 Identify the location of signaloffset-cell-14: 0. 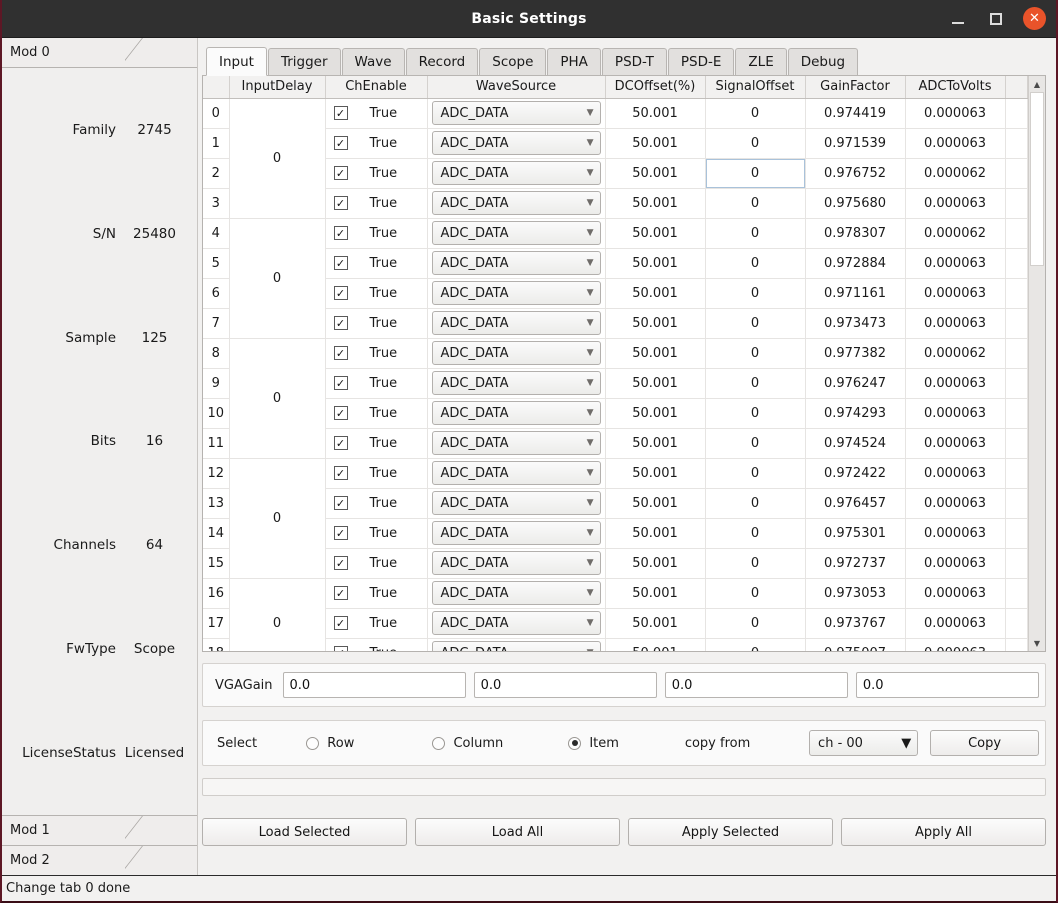
(755, 533).